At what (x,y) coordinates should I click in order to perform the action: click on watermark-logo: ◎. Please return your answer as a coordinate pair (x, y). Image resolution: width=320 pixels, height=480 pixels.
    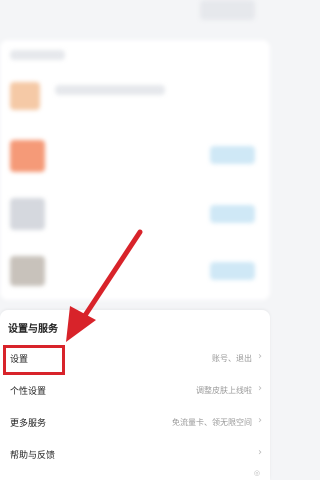
    Looking at the image, I should click on (256, 473).